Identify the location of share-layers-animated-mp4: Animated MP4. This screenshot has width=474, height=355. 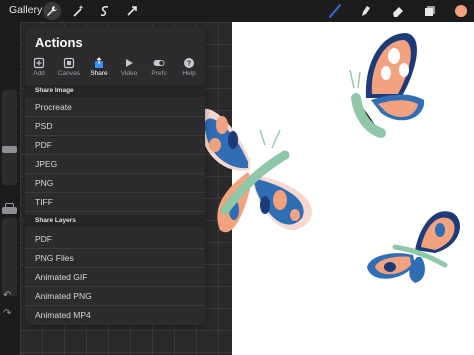
(115, 315).